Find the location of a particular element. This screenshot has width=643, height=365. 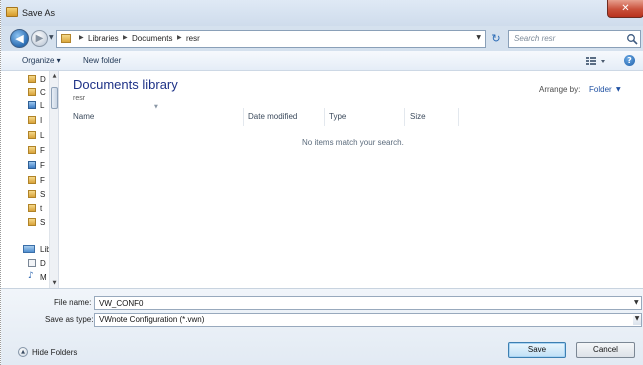

refresh-button: ↻ is located at coordinates (496, 39).